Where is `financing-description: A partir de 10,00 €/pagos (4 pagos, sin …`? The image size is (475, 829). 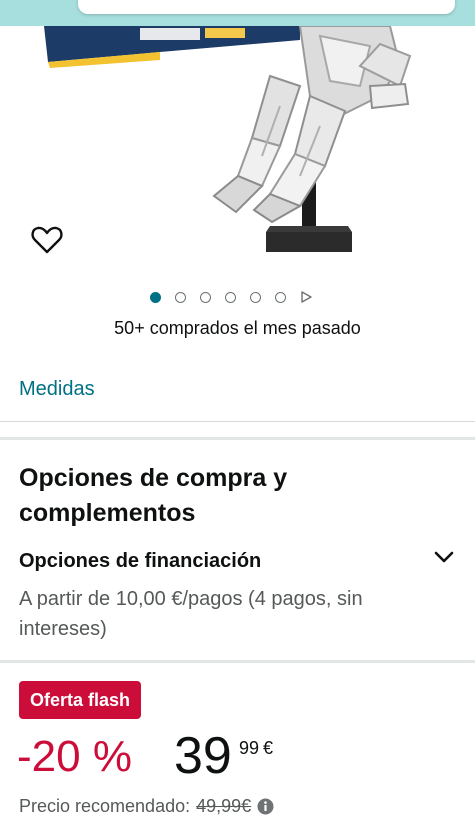 financing-description: A partir de 10,00 €/pagos (4 pagos, sin … is located at coordinates (191, 614).